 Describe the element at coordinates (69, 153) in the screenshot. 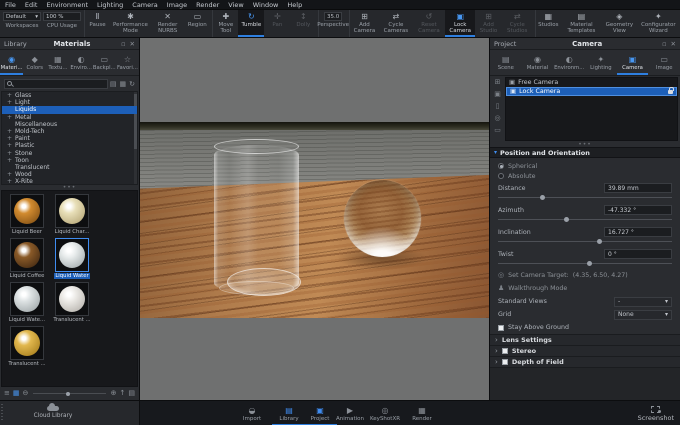

I see `category-stone: + Stone` at that location.